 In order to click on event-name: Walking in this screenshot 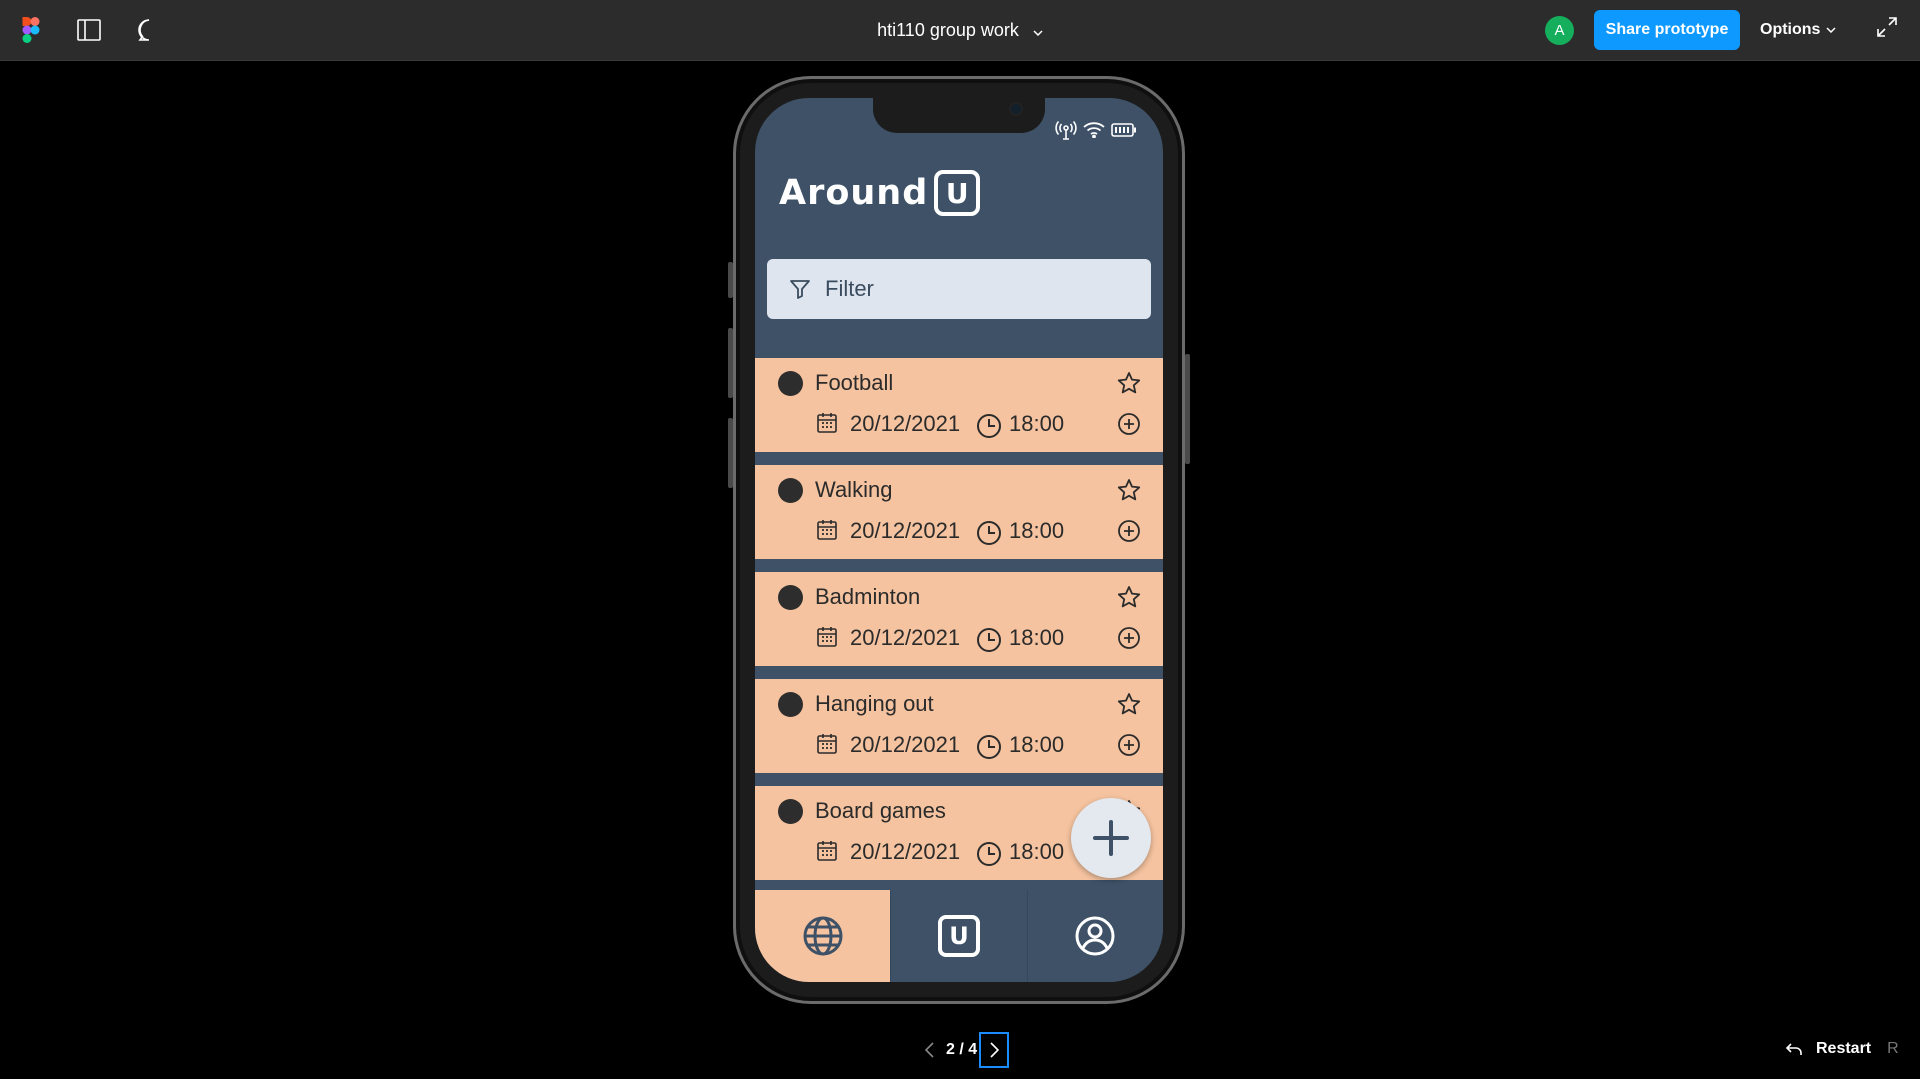, I will do `click(854, 489)`.